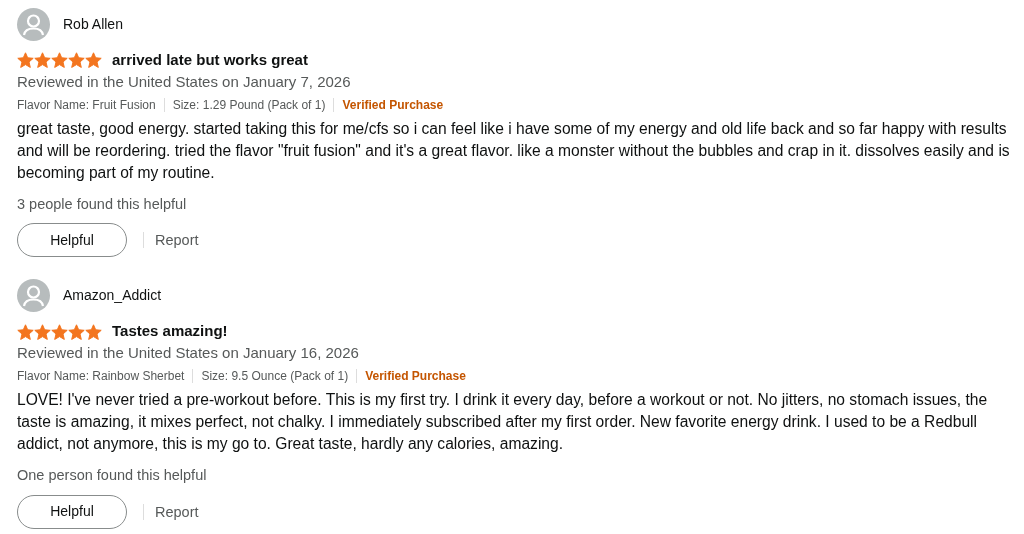 This screenshot has height=534, width=1024. I want to click on product-detail: Flavor Name: Rainbow Sherbet, so click(101, 376).